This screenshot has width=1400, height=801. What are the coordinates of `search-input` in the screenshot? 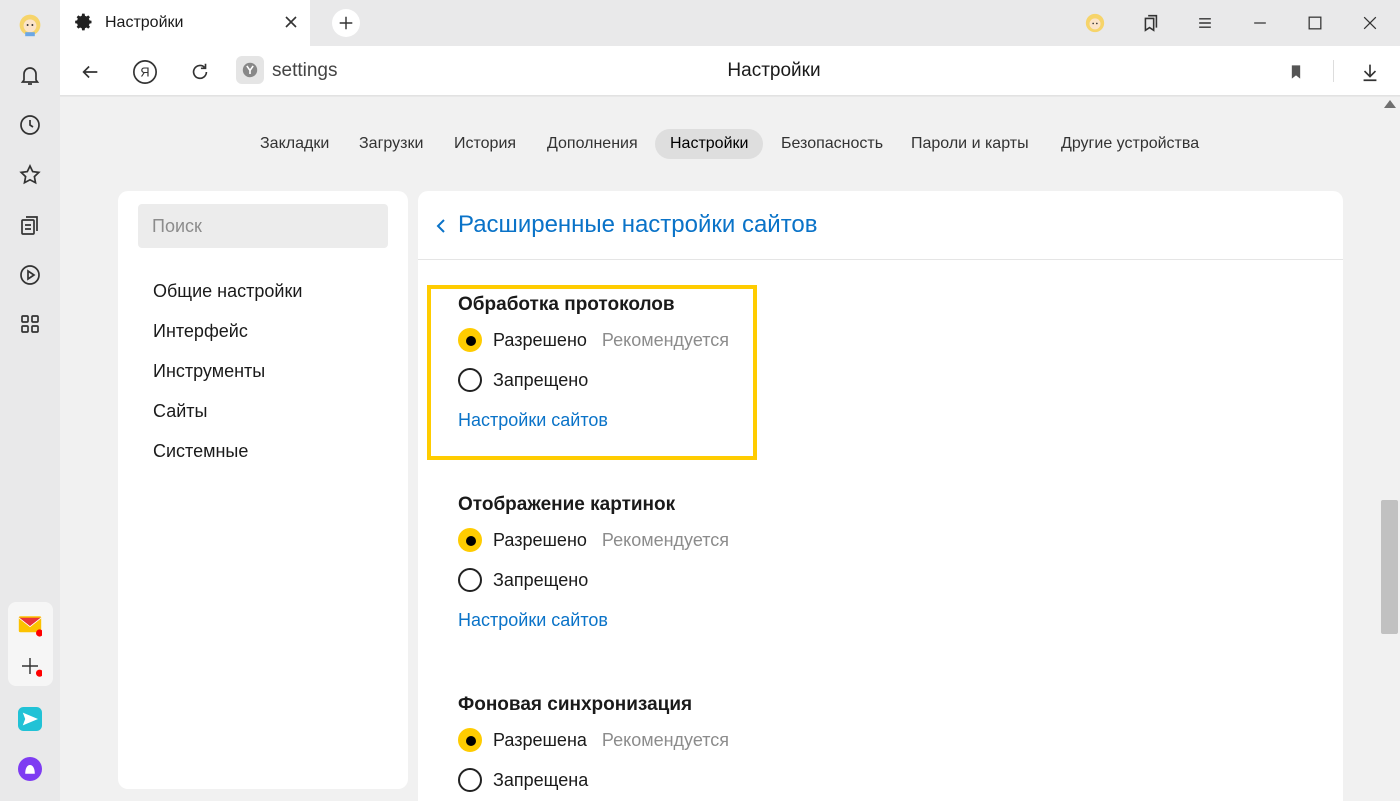 It's located at (263, 226).